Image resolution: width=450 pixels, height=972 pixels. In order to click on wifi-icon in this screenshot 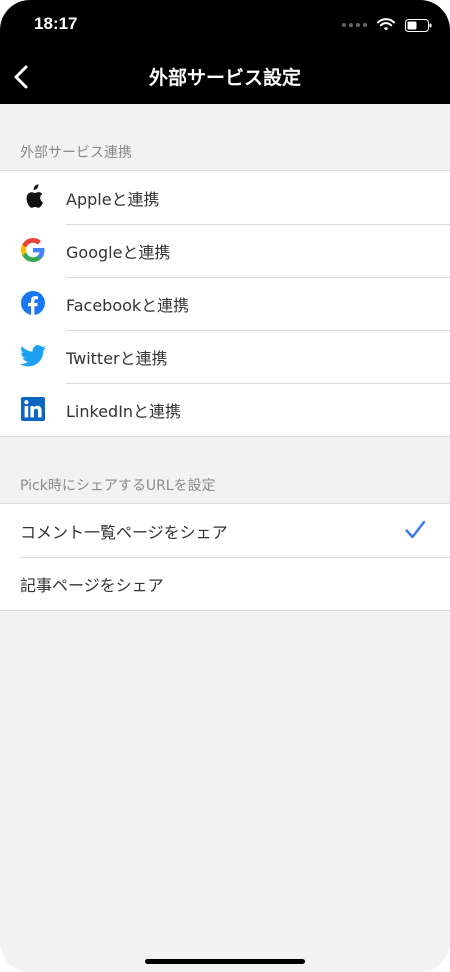, I will do `click(386, 24)`.